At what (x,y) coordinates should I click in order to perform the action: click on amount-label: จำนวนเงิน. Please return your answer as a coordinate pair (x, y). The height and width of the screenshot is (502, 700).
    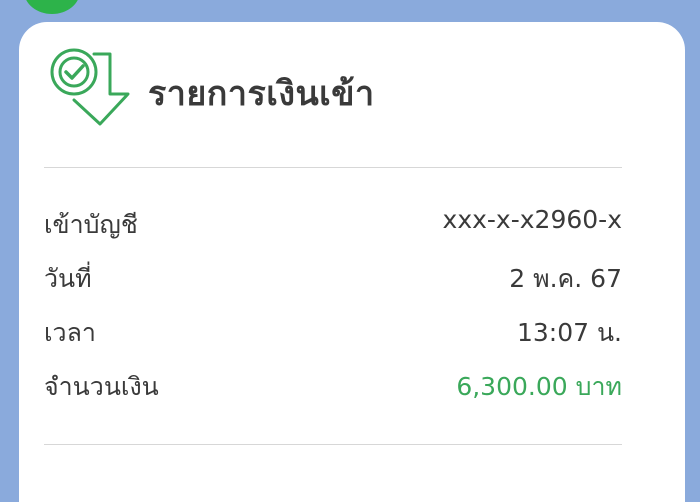
    Looking at the image, I should click on (101, 386).